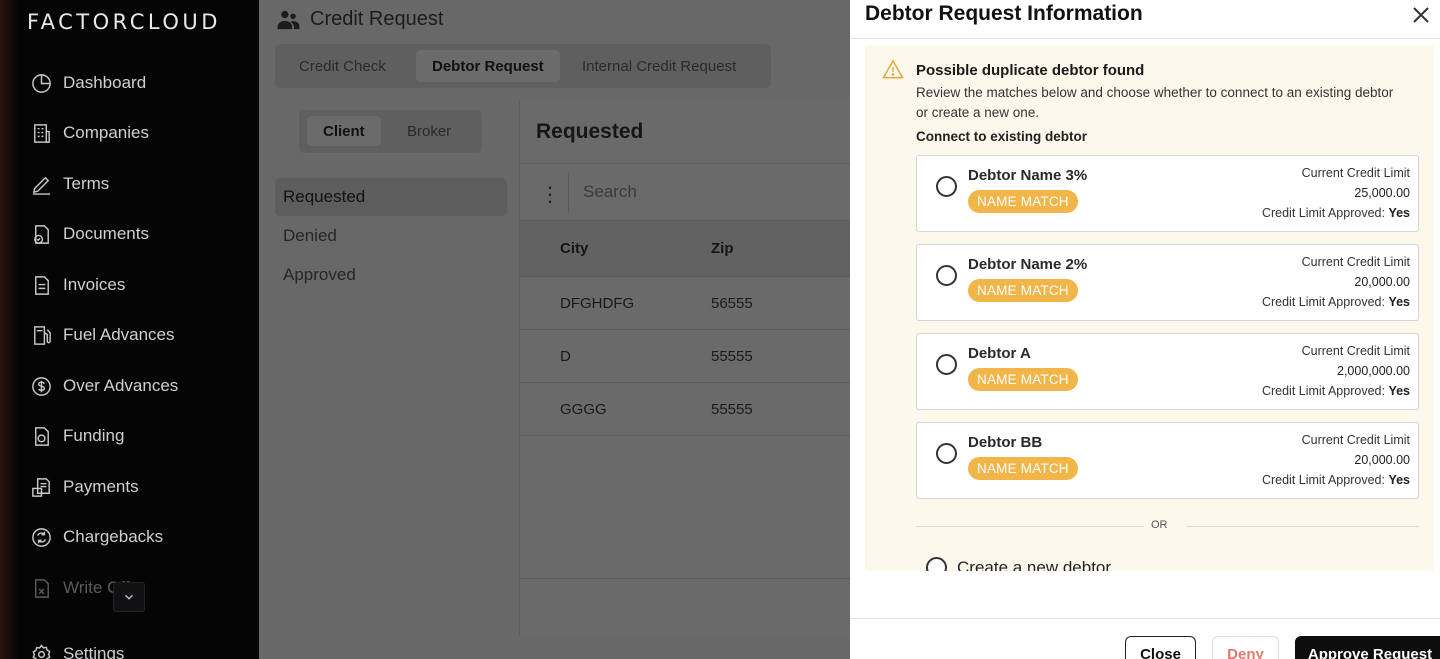 This screenshot has height=659, width=1440. Describe the element at coordinates (69, 184) in the screenshot. I see `sidebar-item-terms: Terms` at that location.